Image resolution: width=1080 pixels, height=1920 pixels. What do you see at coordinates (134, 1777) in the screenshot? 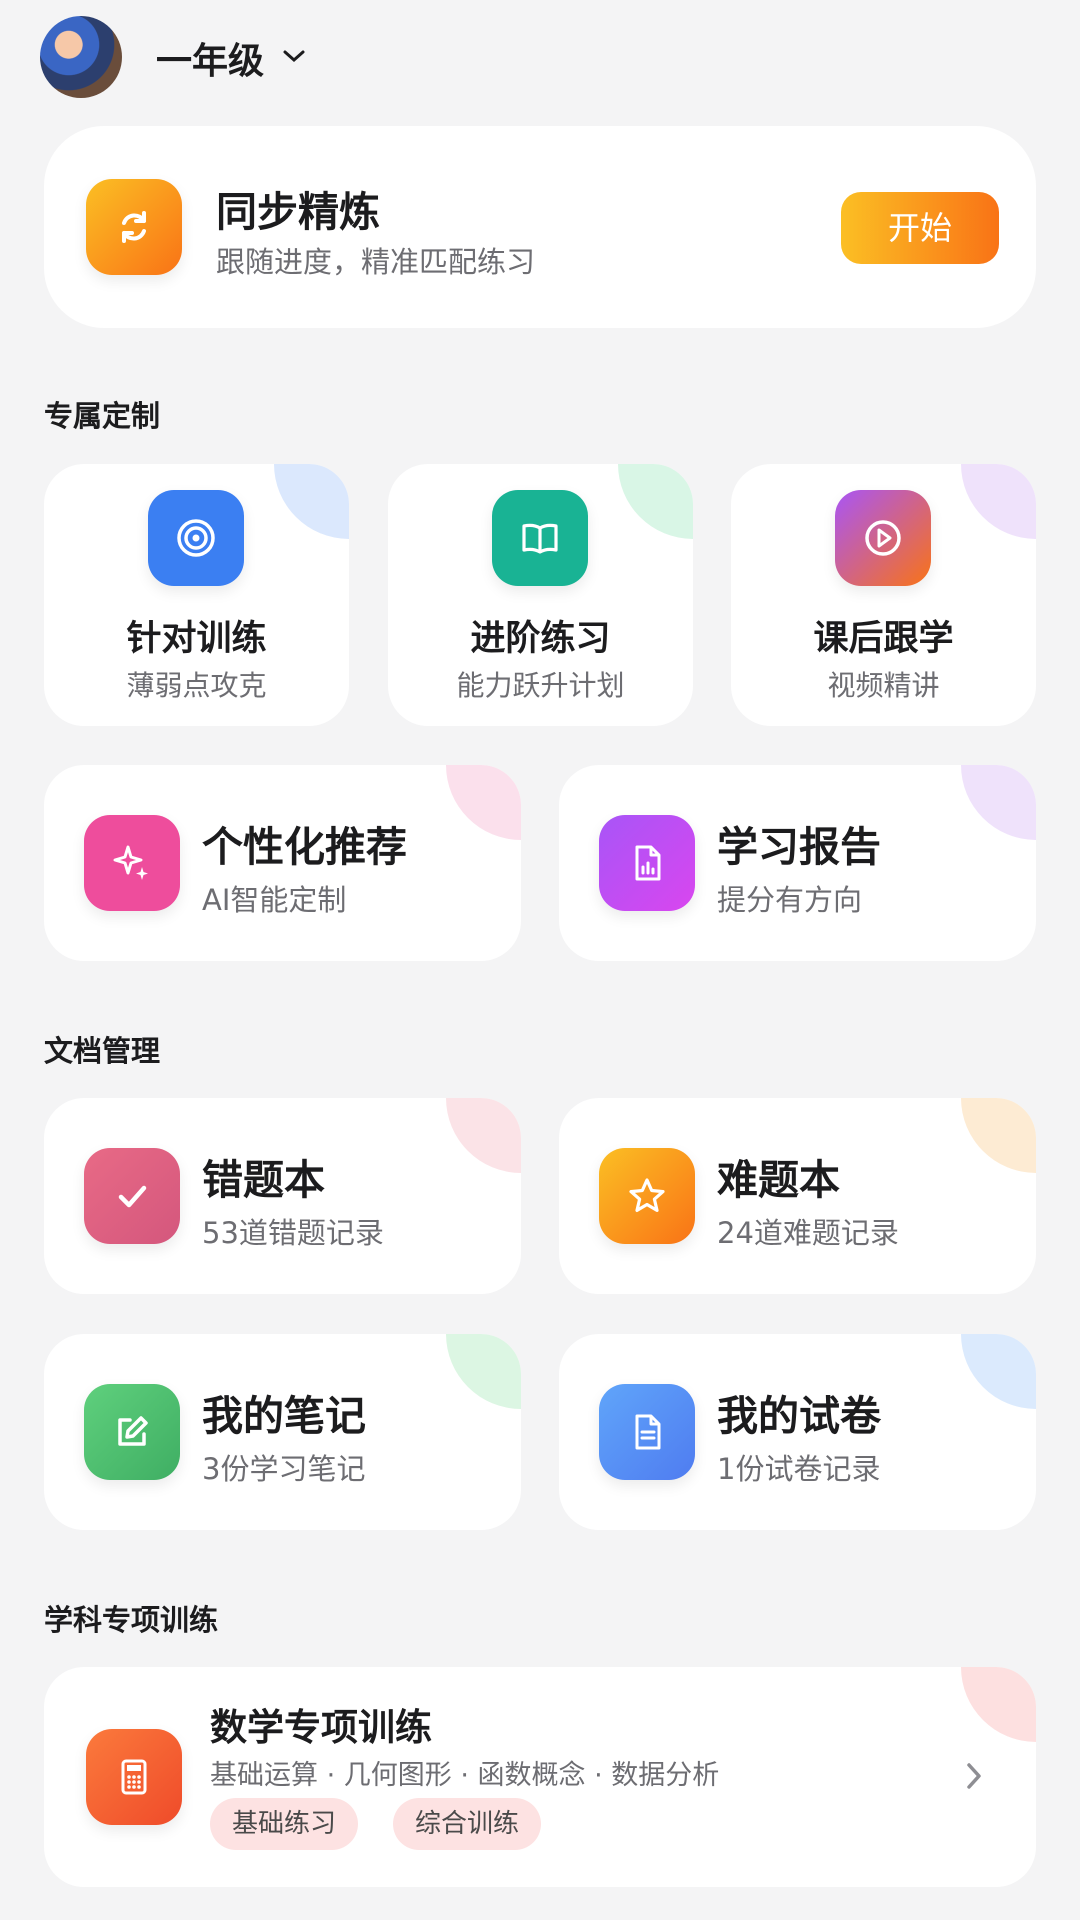
I see `calculator-icon` at bounding box center [134, 1777].